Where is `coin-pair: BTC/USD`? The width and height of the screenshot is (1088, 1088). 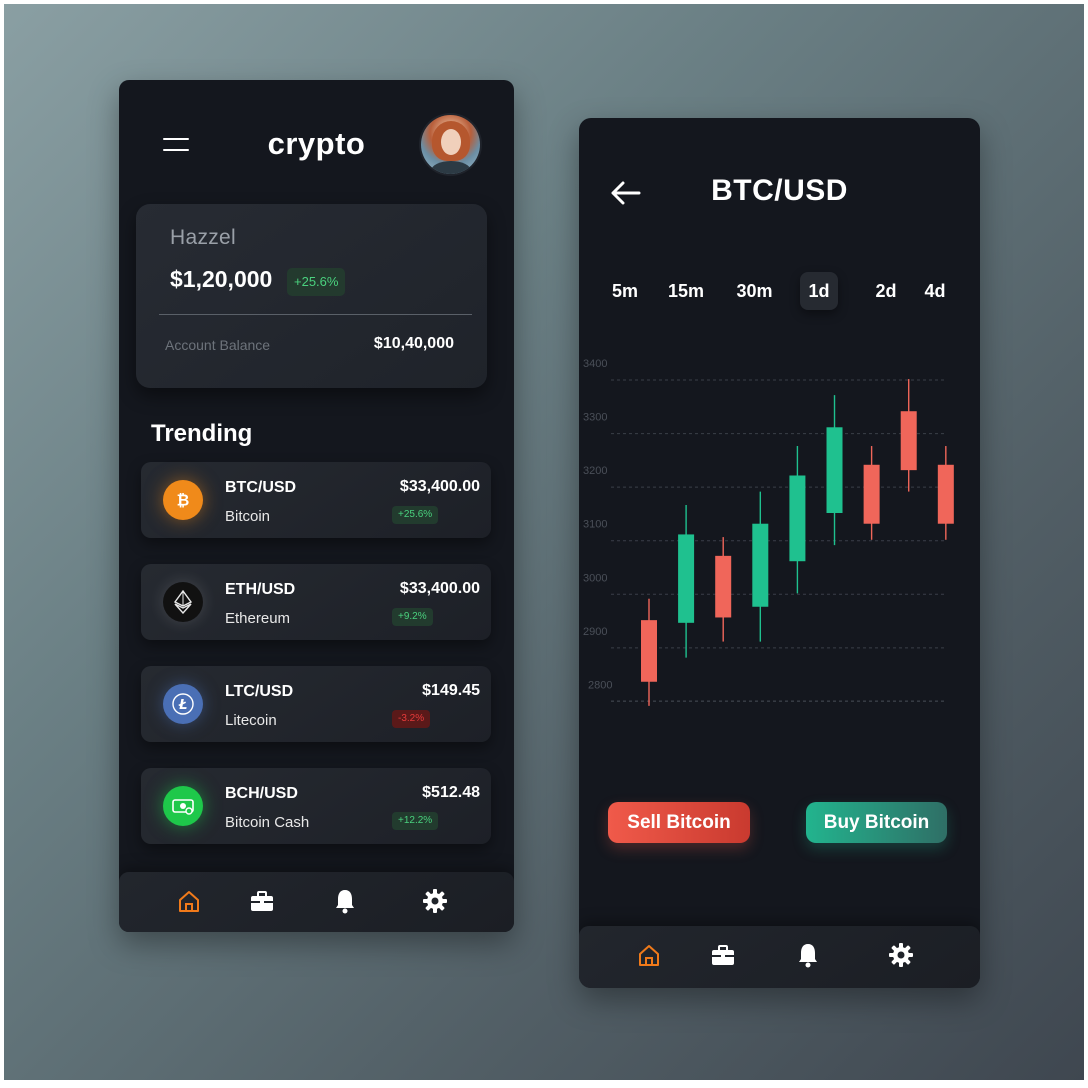 coin-pair: BTC/USD is located at coordinates (261, 487).